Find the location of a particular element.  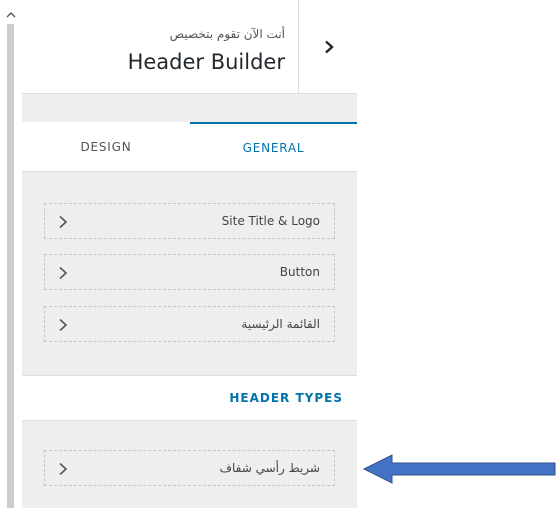

item-label: القائمة الرئيسية is located at coordinates (280, 324).